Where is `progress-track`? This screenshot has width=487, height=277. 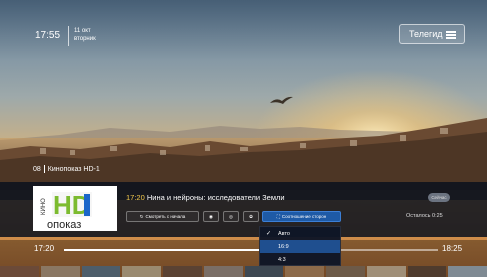
progress-track is located at coordinates (251, 250).